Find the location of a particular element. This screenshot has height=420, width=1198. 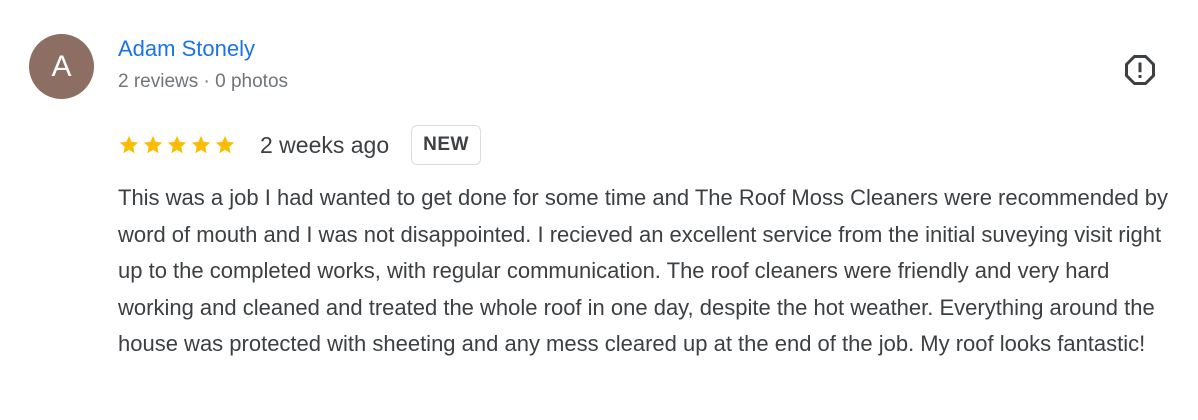

author-review-count: 2 reviews · 0 photos is located at coordinates (203, 81).